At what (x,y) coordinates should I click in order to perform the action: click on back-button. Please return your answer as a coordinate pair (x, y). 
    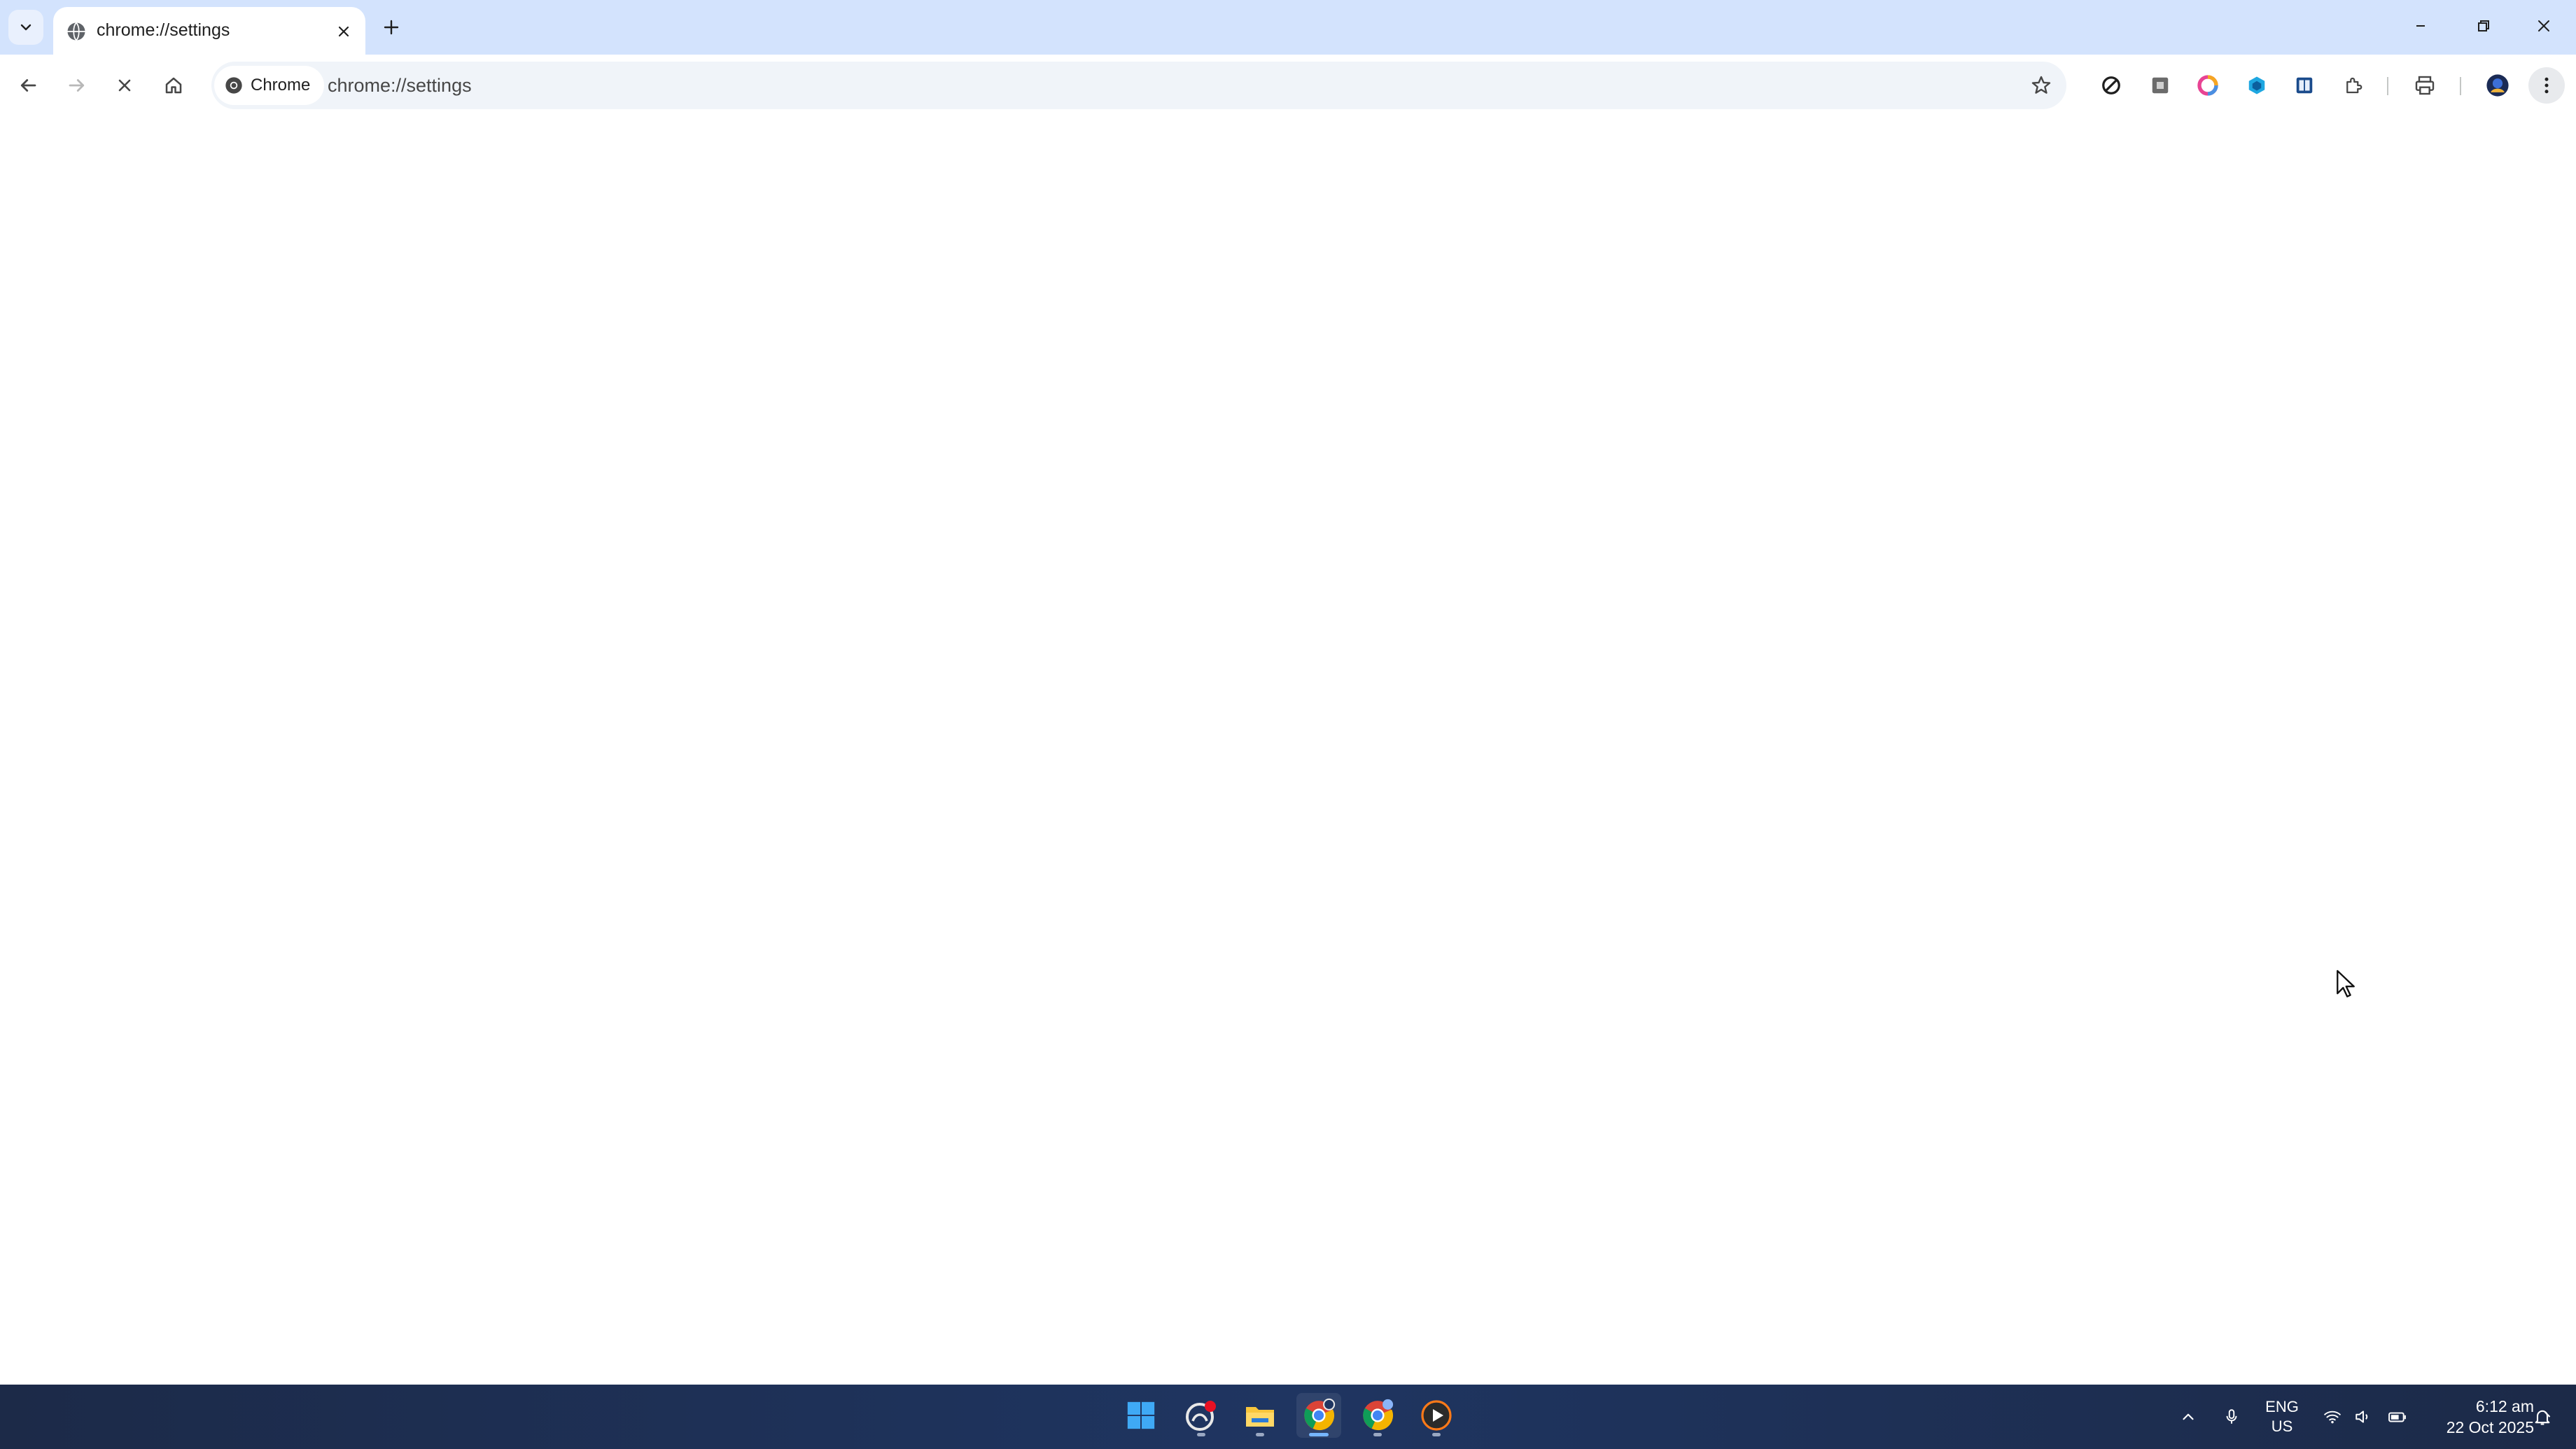
    Looking at the image, I should click on (28, 85).